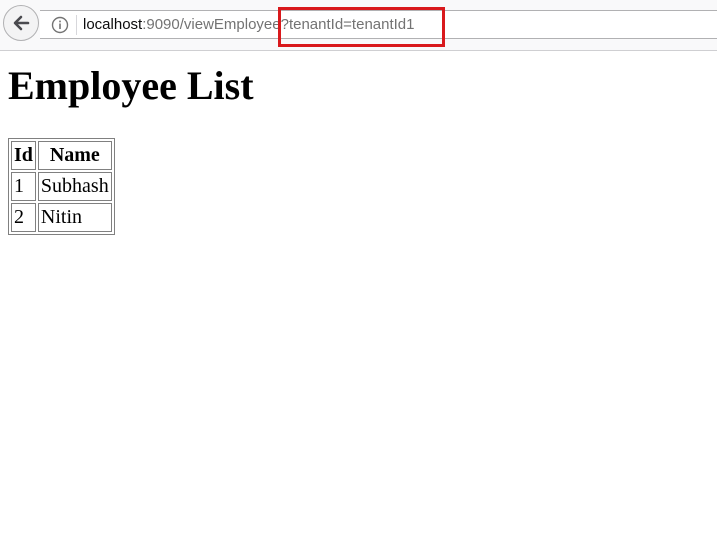 The image size is (717, 542). I want to click on table-row: 2 Nitin, so click(61, 217).